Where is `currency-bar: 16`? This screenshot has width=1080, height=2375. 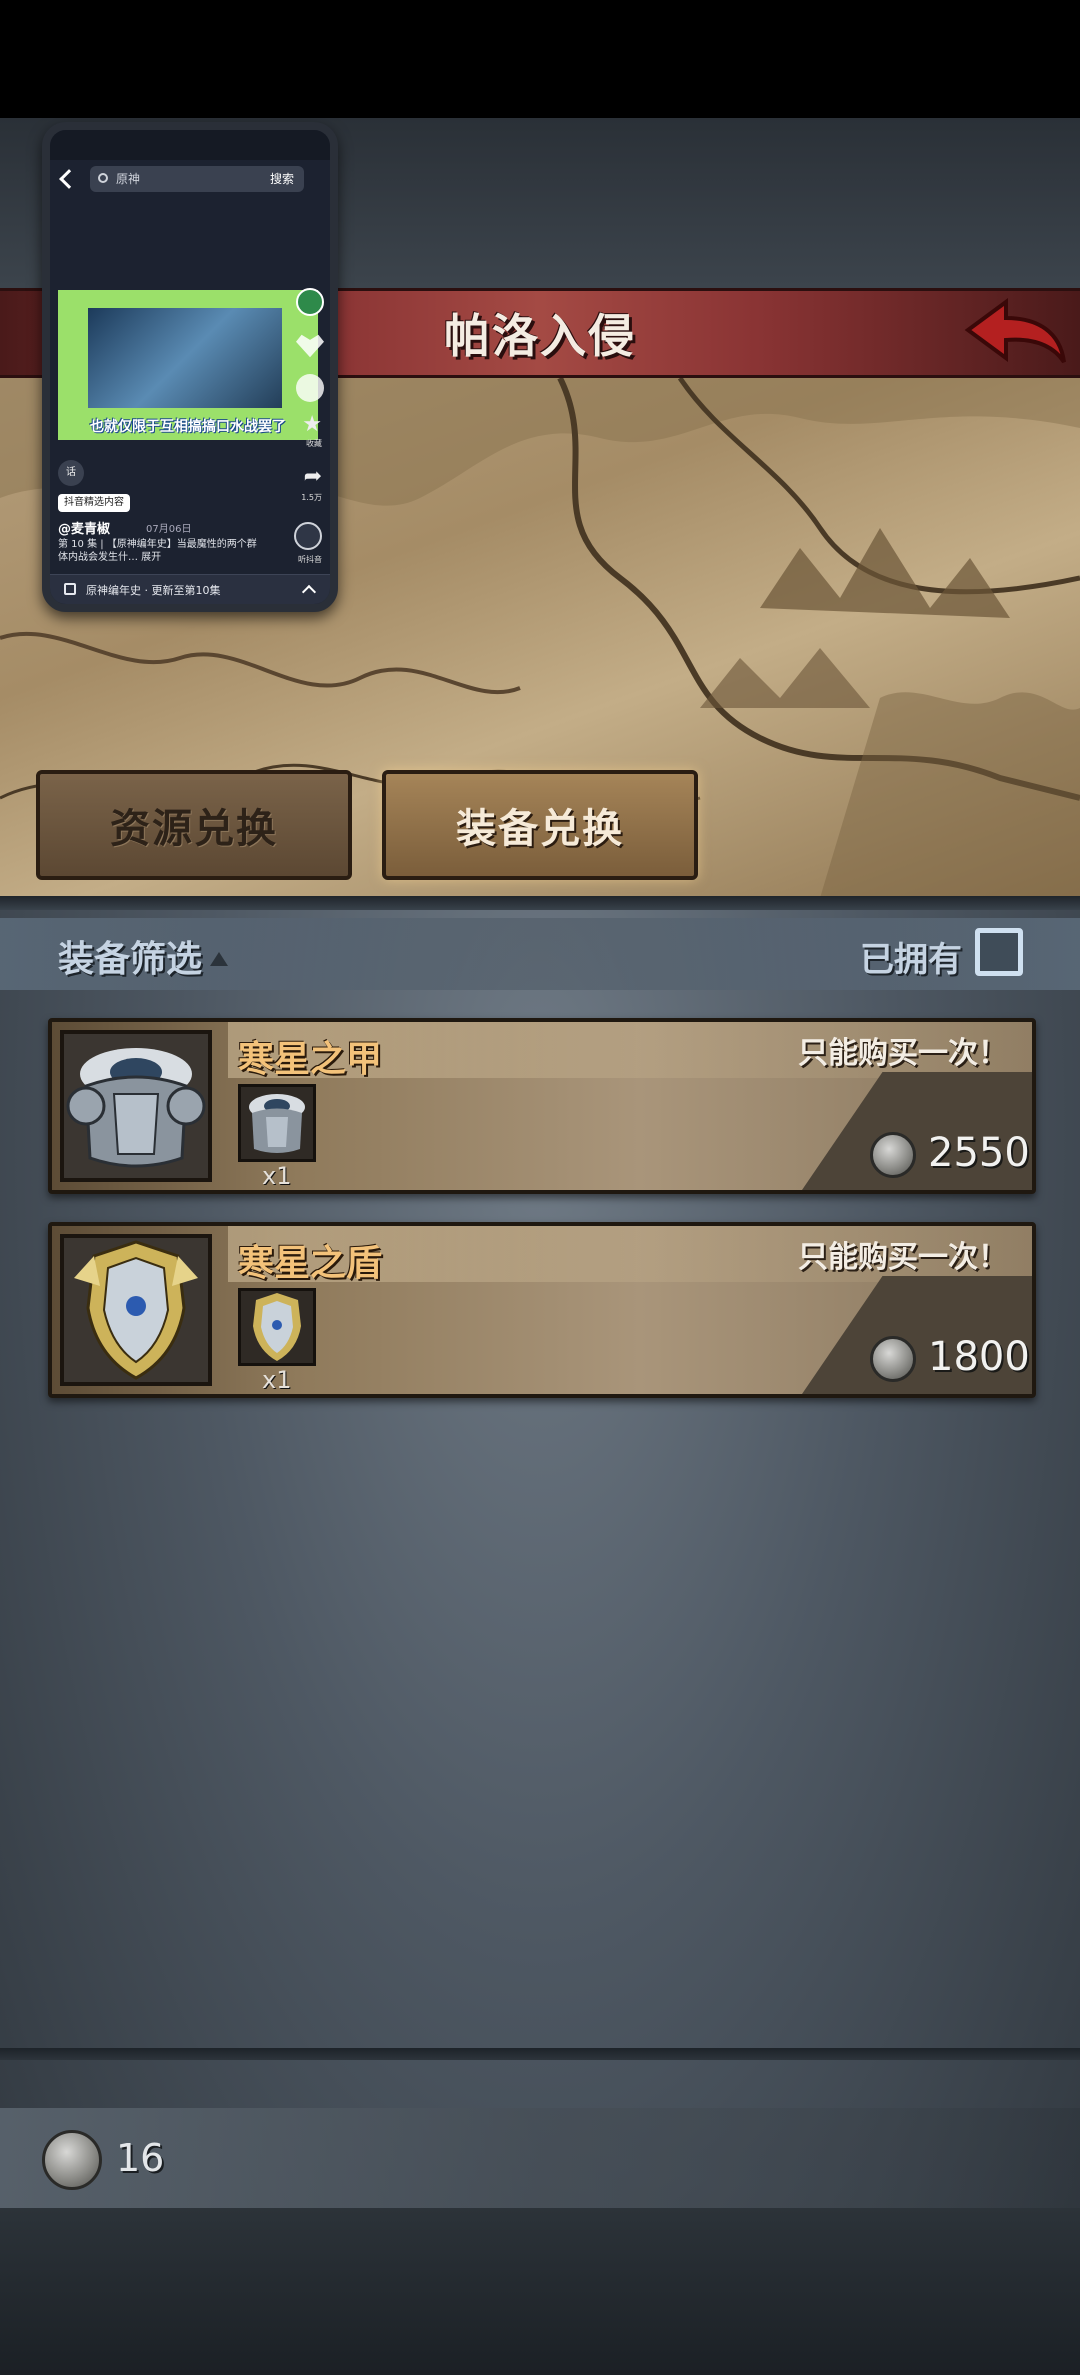 currency-bar: 16 is located at coordinates (540, 2162).